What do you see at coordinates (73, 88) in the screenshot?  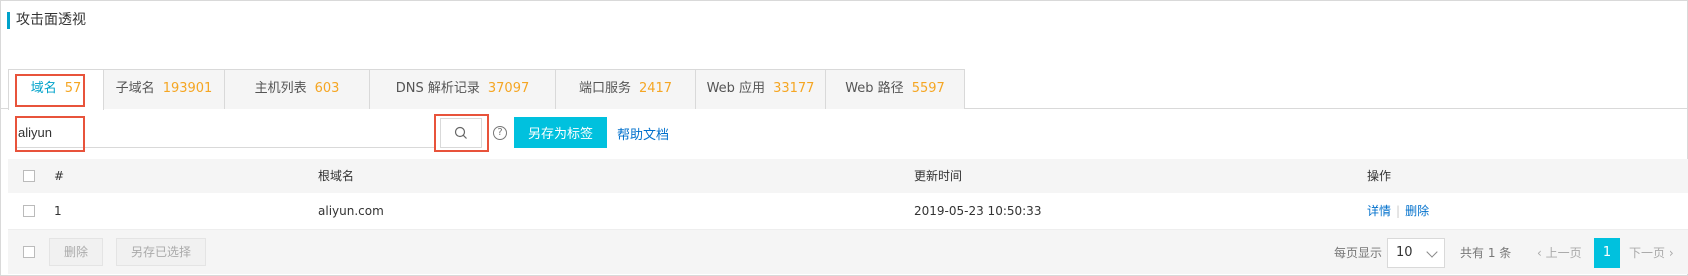 I see `tab-domain-count: 57` at bounding box center [73, 88].